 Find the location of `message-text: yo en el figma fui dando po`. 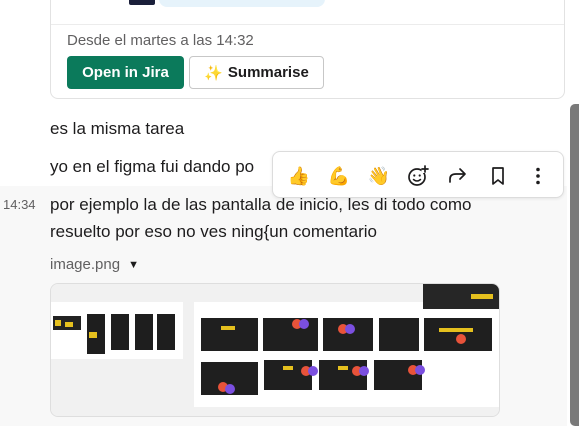

message-text: yo en el figma fui dando po is located at coordinates (152, 166).